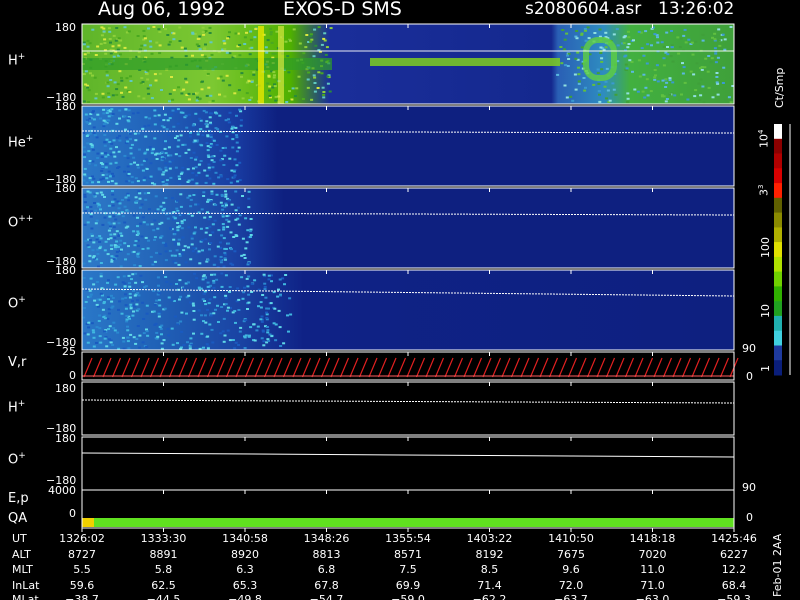  Describe the element at coordinates (408, 554) in the screenshot. I see `footer-cell: 8571` at that location.